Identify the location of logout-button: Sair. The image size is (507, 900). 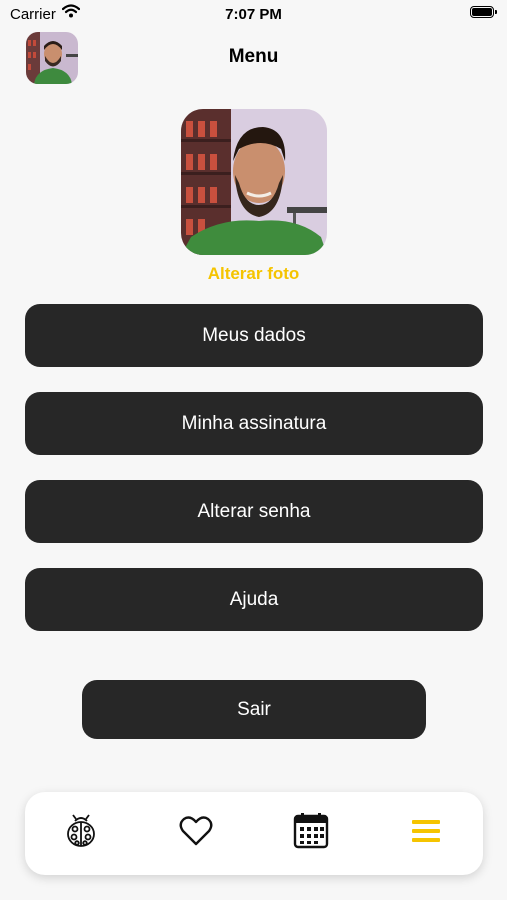
(254, 709).